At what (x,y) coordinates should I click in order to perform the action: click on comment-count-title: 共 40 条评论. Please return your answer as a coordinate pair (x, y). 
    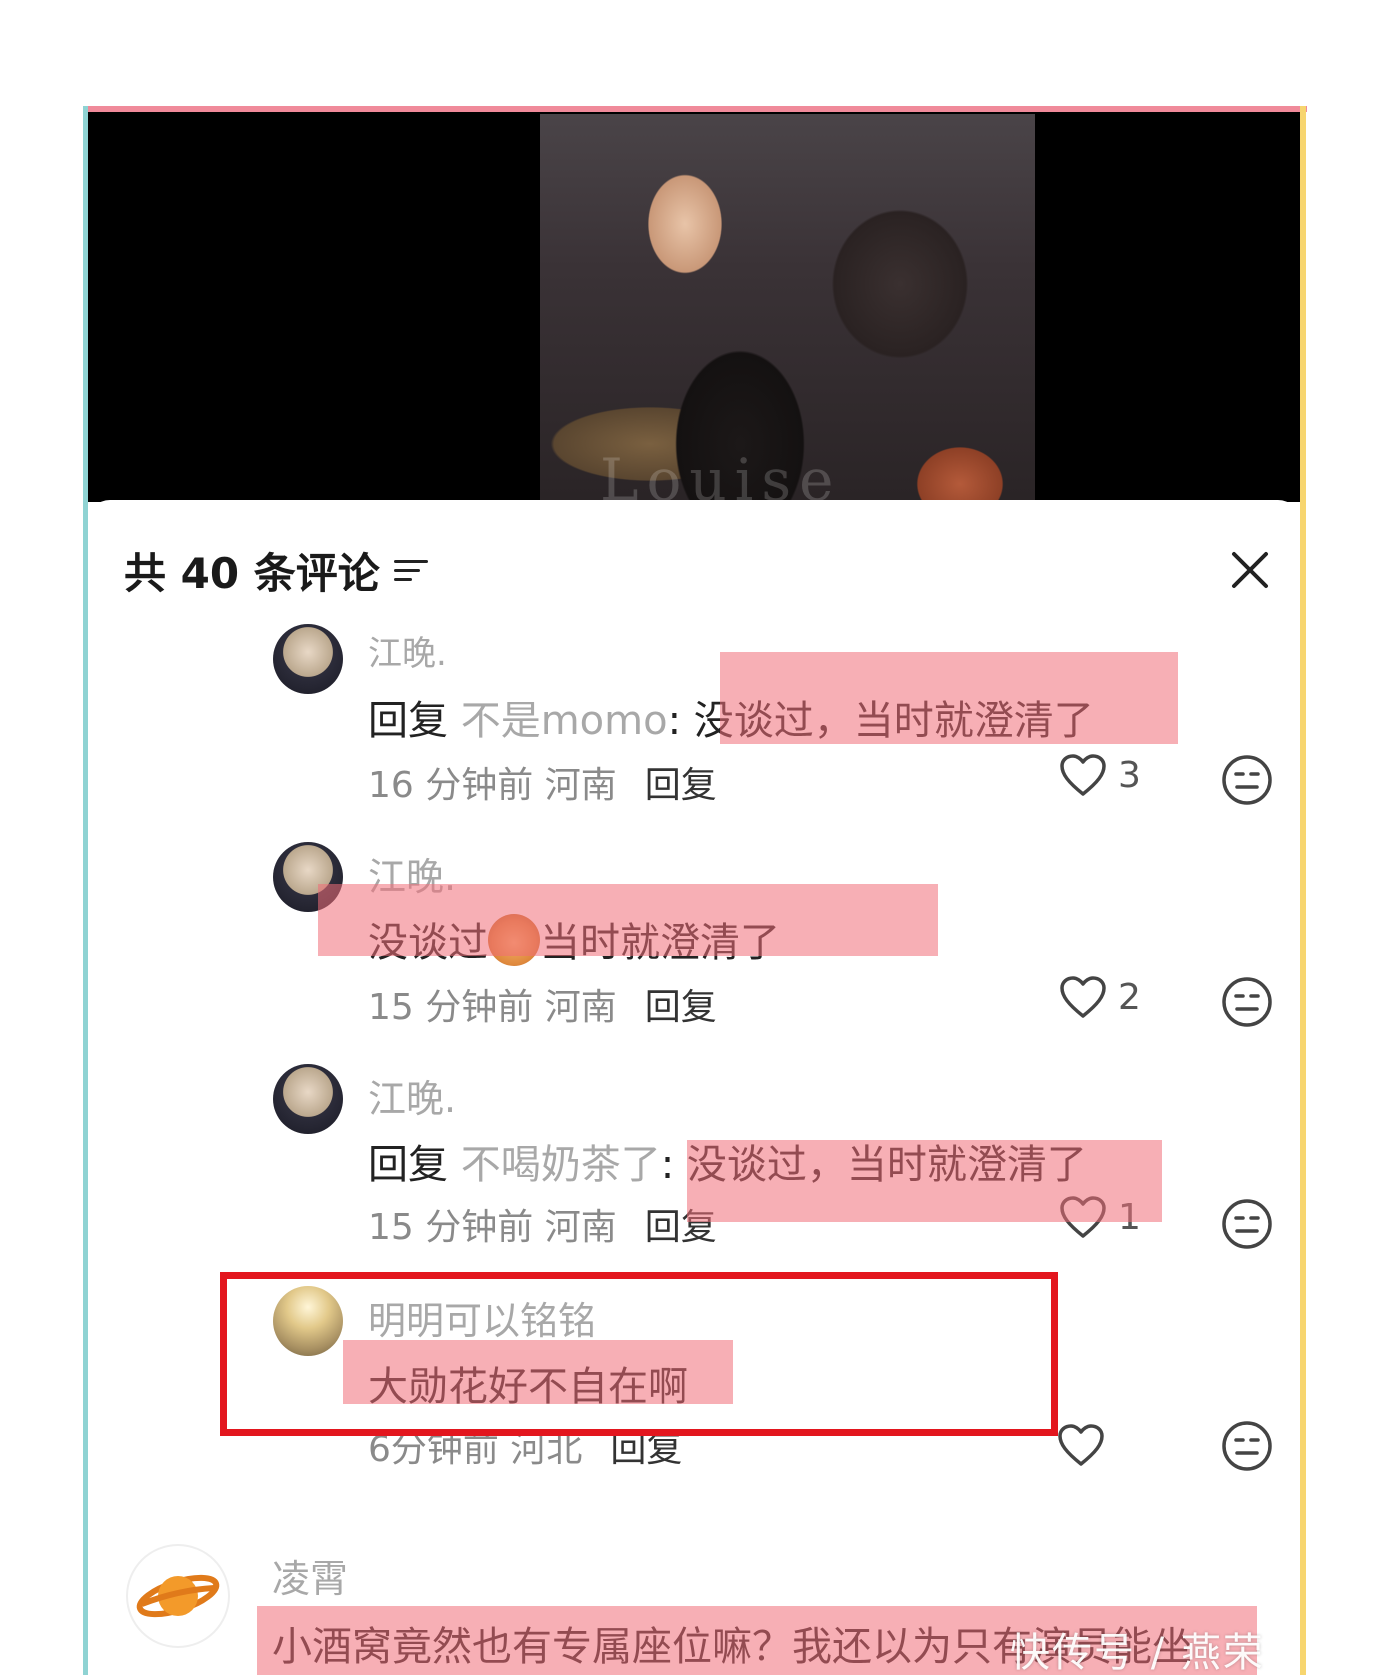
    Looking at the image, I should click on (277, 570).